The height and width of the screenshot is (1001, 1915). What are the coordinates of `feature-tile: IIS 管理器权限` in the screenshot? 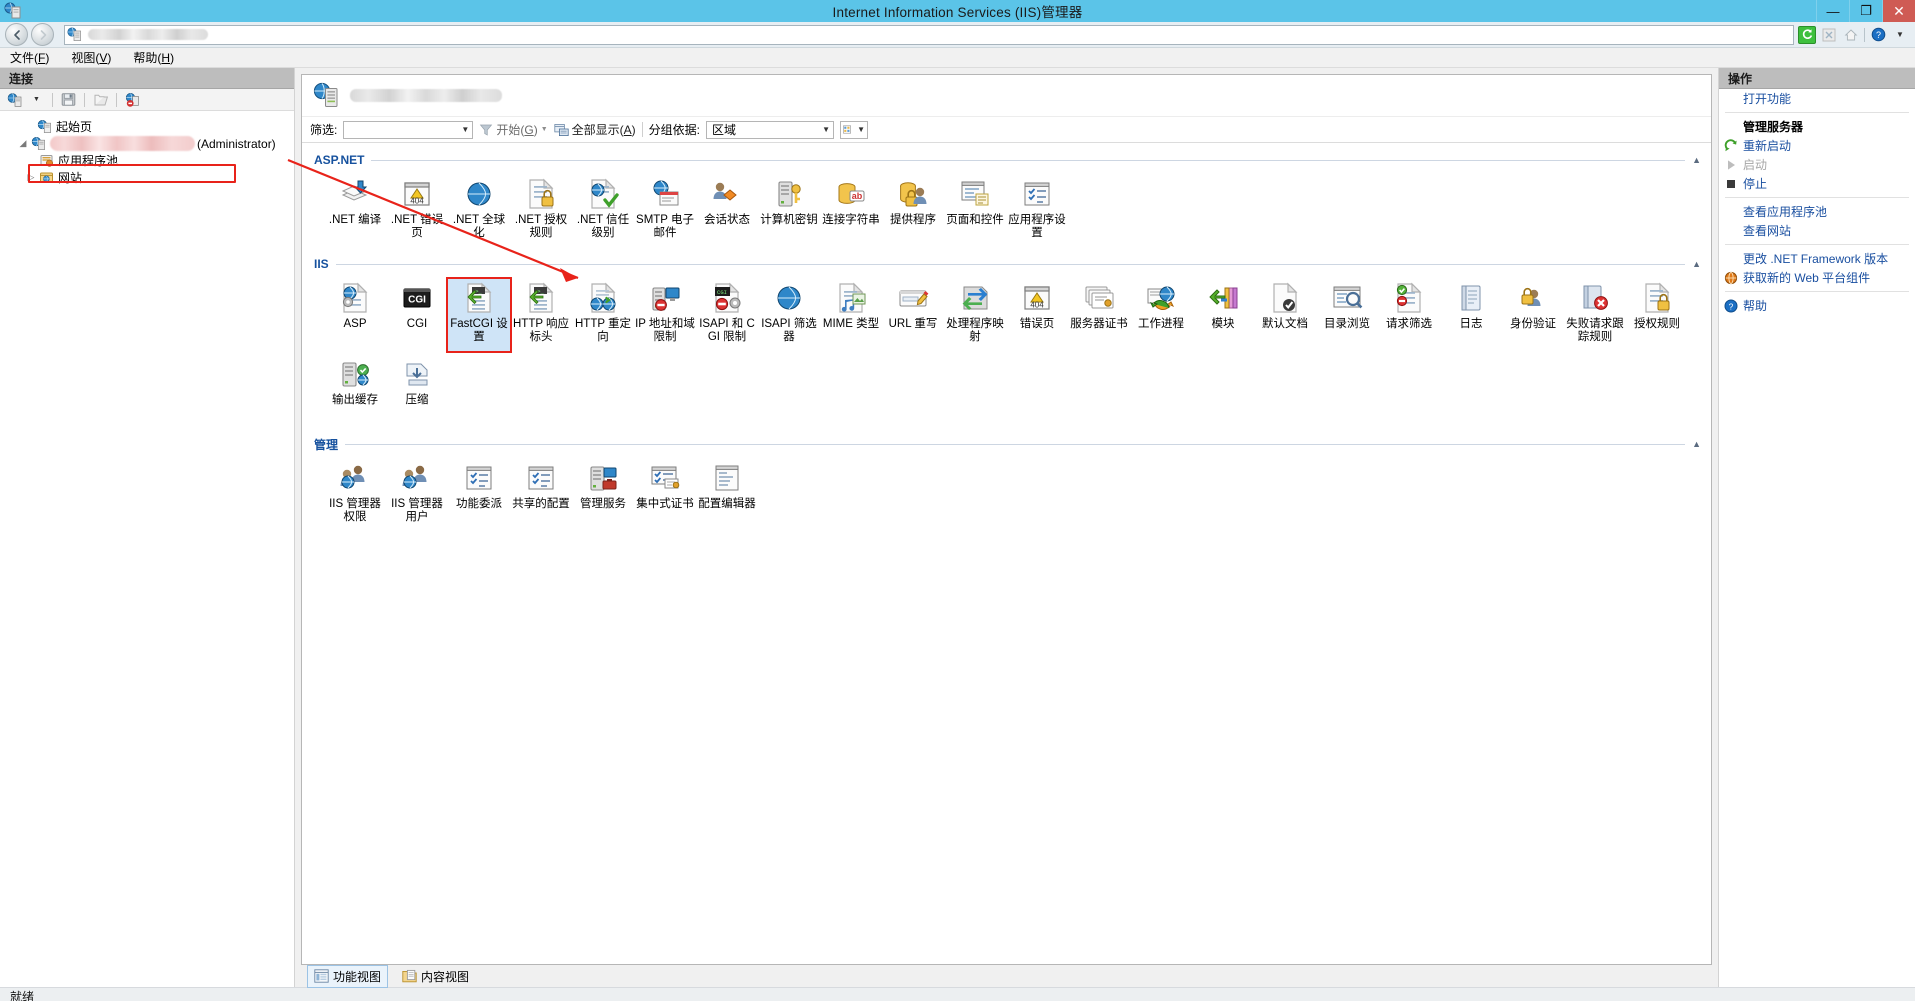 It's located at (355, 495).